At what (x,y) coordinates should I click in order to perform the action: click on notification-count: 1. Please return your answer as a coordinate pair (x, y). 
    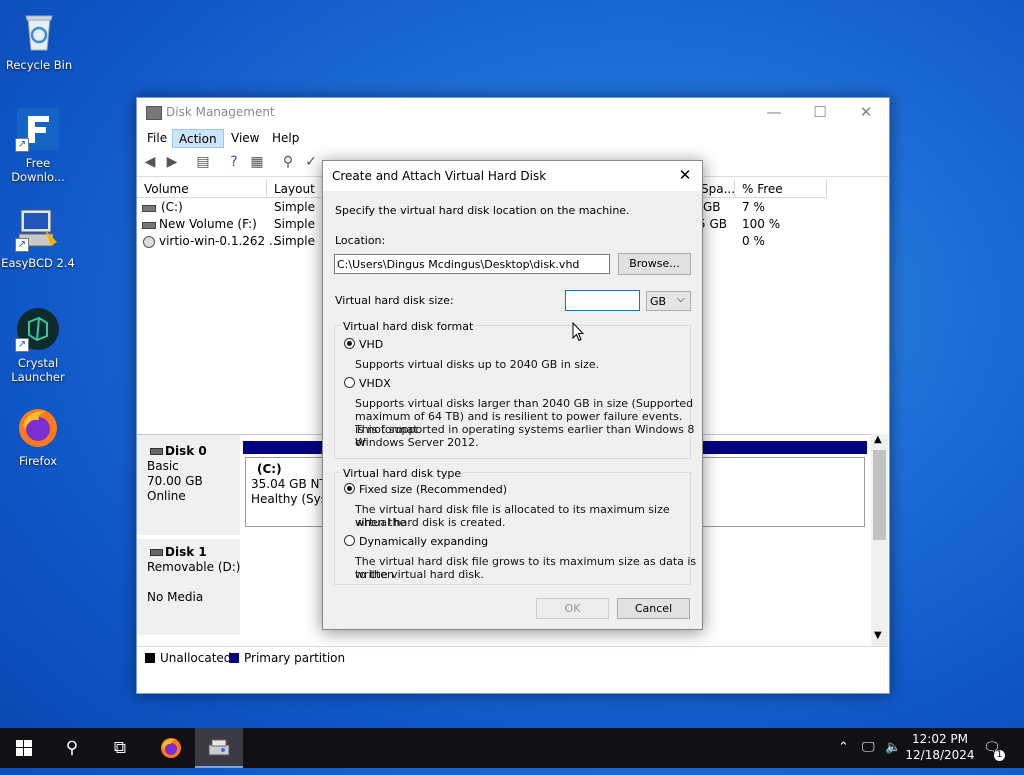
    Looking at the image, I should click on (999, 755).